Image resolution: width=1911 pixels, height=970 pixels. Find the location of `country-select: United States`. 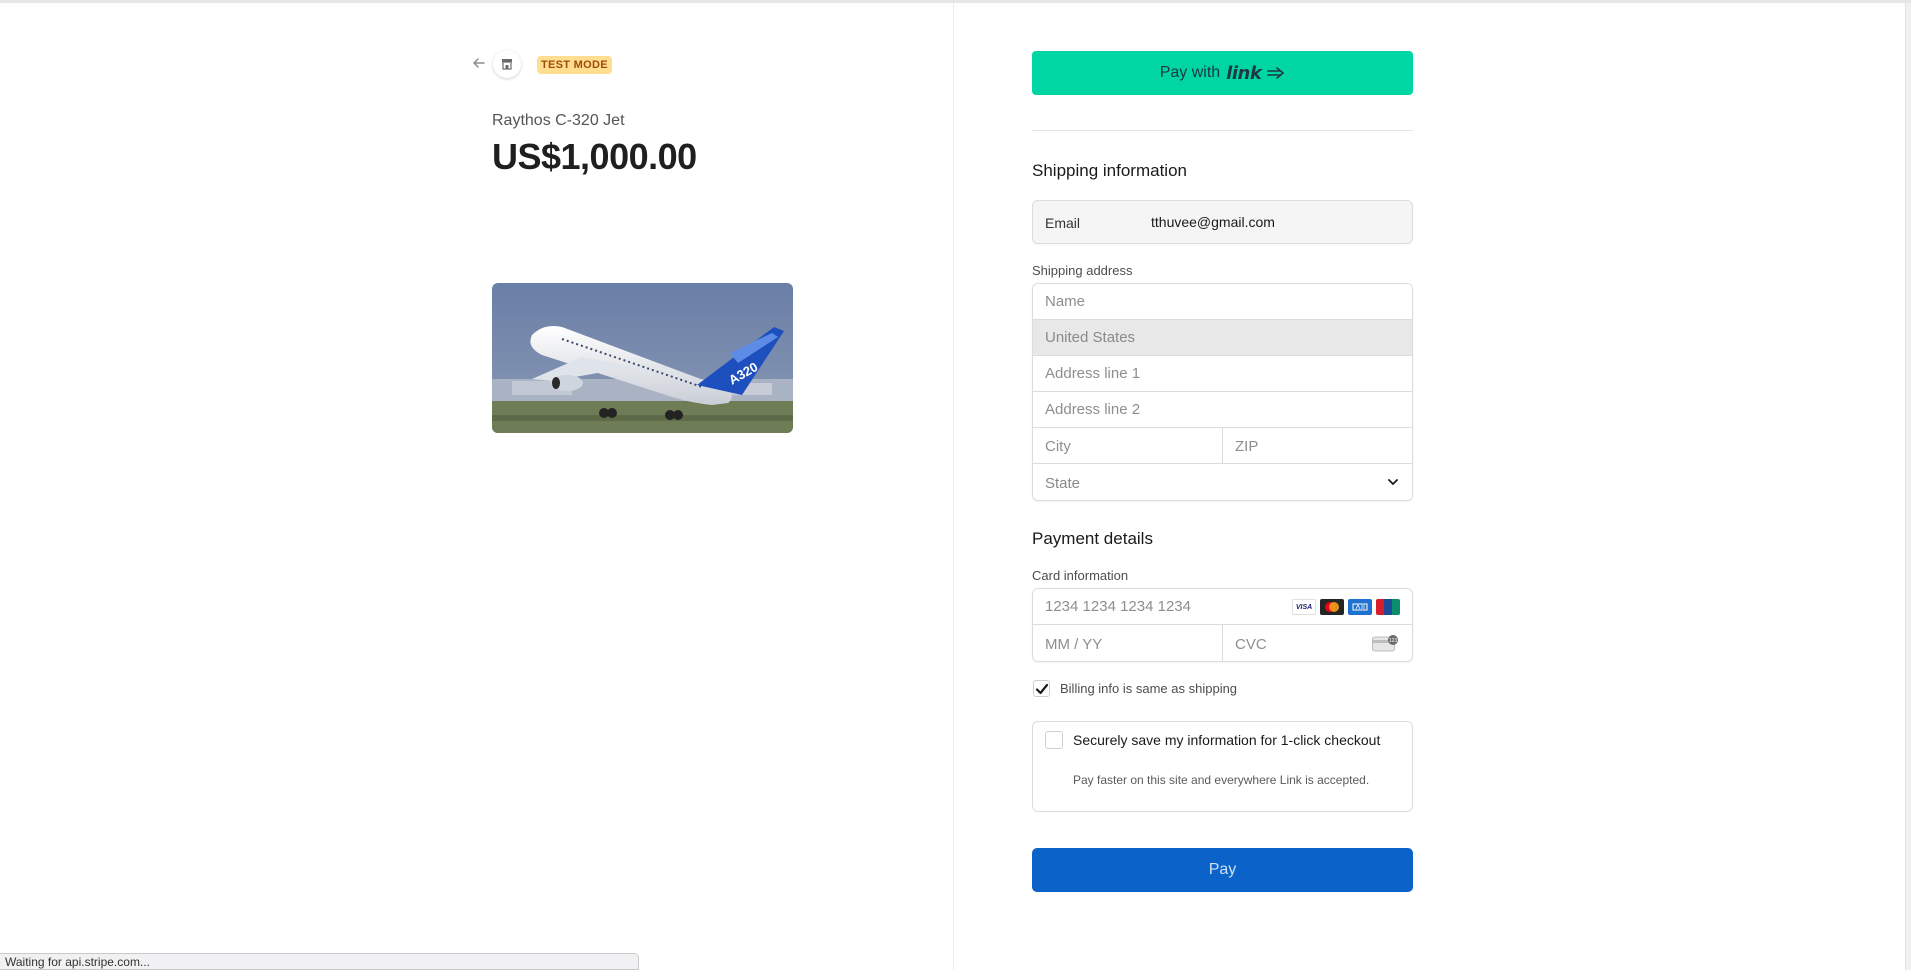

country-select: United States is located at coordinates (1222, 338).